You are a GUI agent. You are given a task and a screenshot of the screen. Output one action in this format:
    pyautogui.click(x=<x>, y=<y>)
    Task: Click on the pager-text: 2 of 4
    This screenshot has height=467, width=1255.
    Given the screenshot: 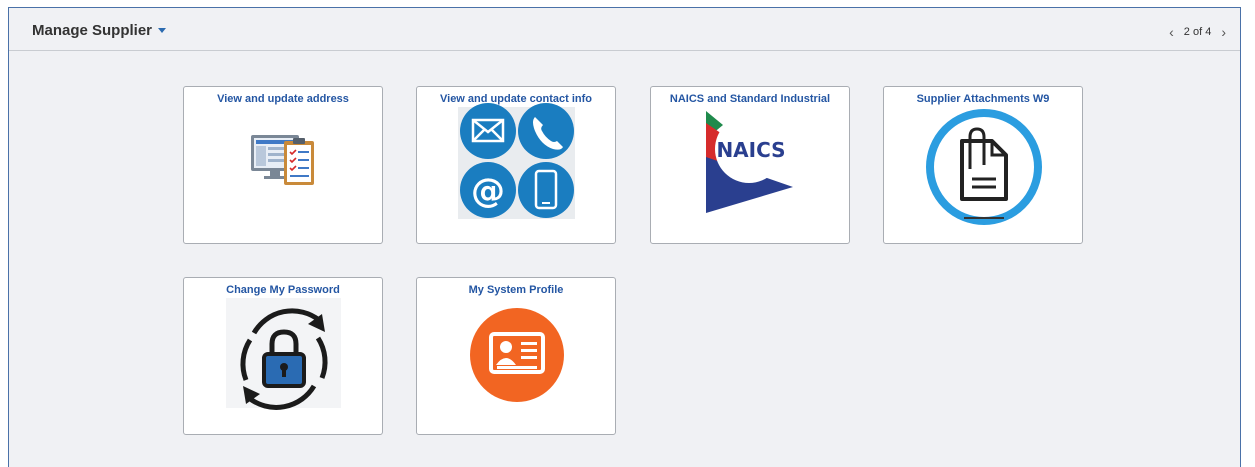 What is the action you would take?
    pyautogui.click(x=1197, y=32)
    